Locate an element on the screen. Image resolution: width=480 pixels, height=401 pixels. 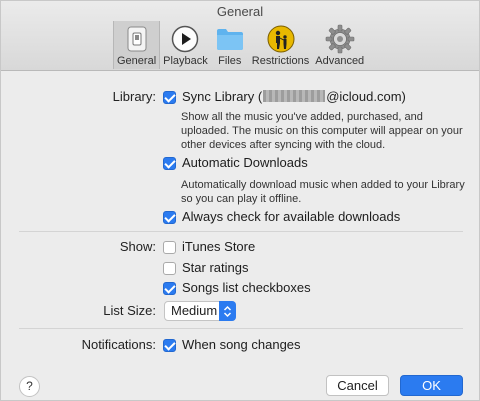
when-song-changes-label: When song changes is located at coordinates (241, 344).